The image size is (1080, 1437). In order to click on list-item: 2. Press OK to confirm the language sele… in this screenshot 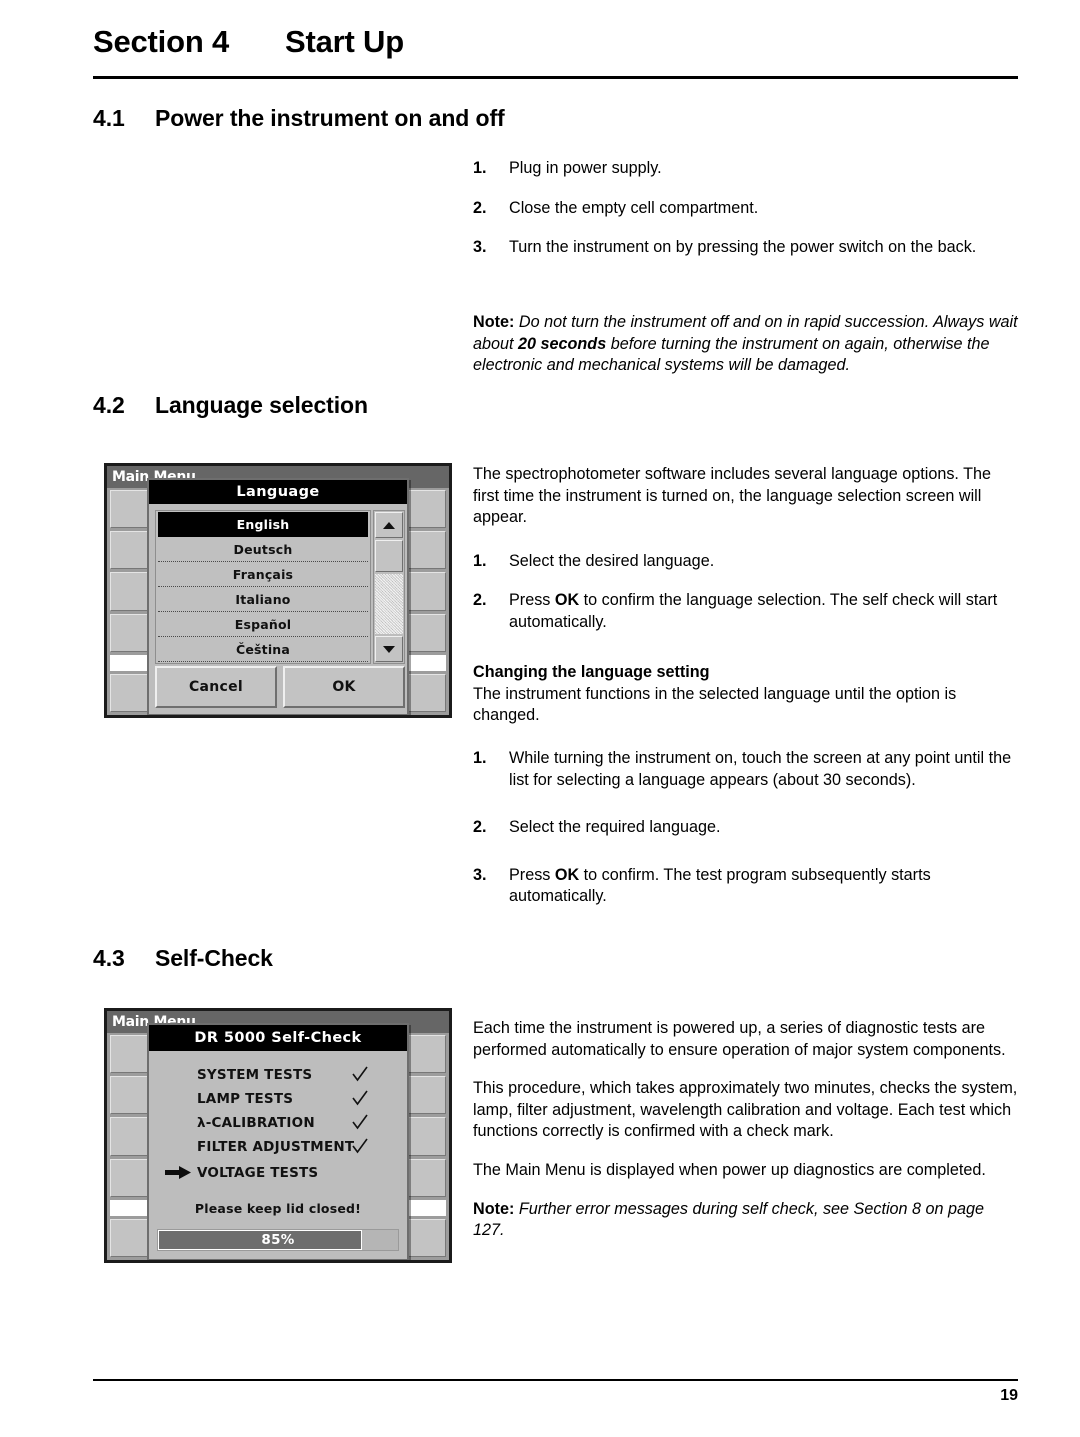, I will do `click(745, 611)`.